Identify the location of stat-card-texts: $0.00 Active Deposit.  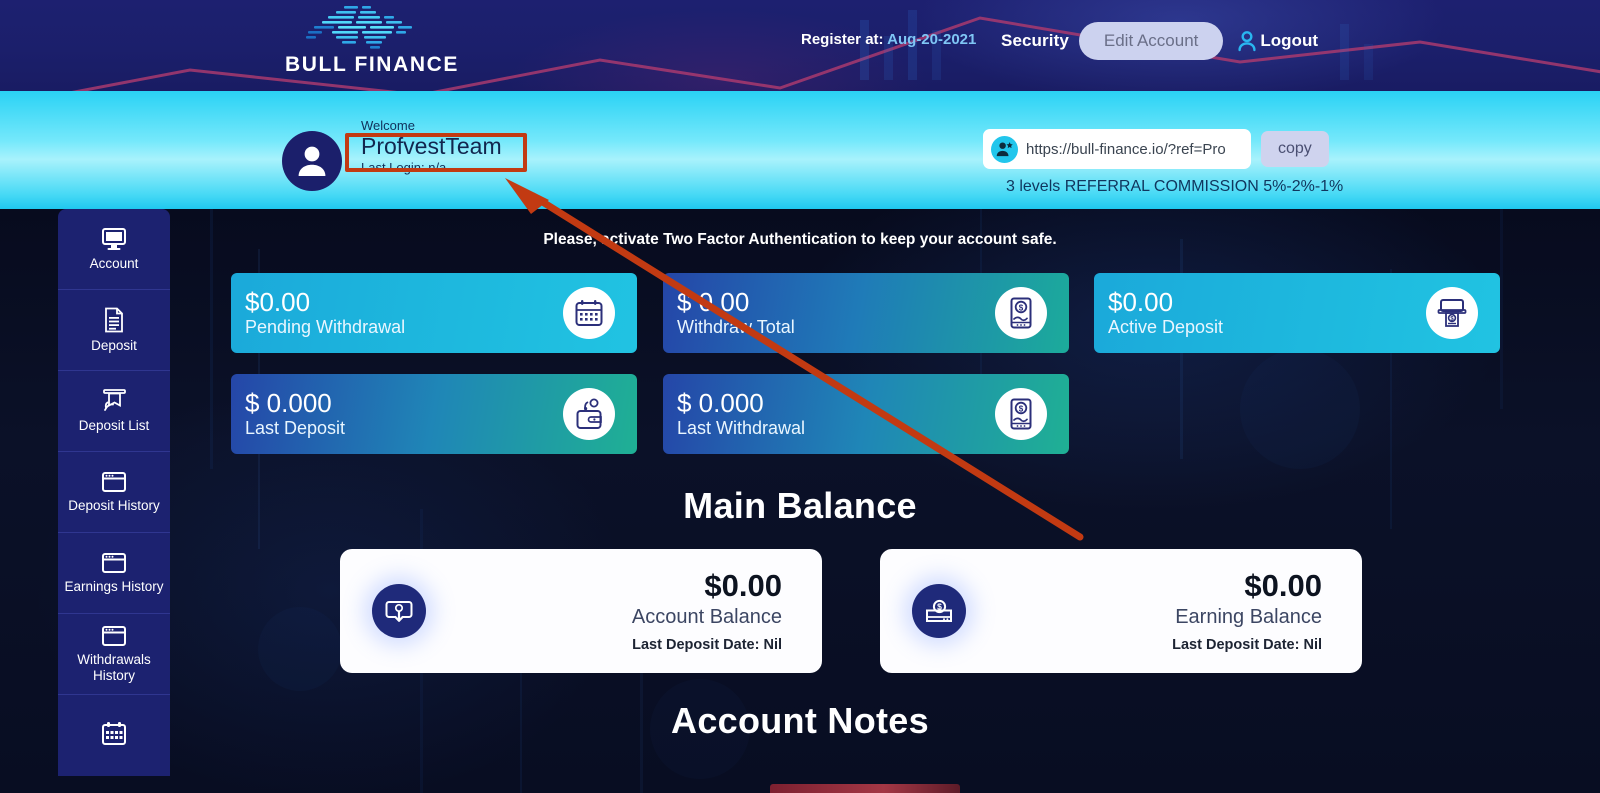
(1165, 313).